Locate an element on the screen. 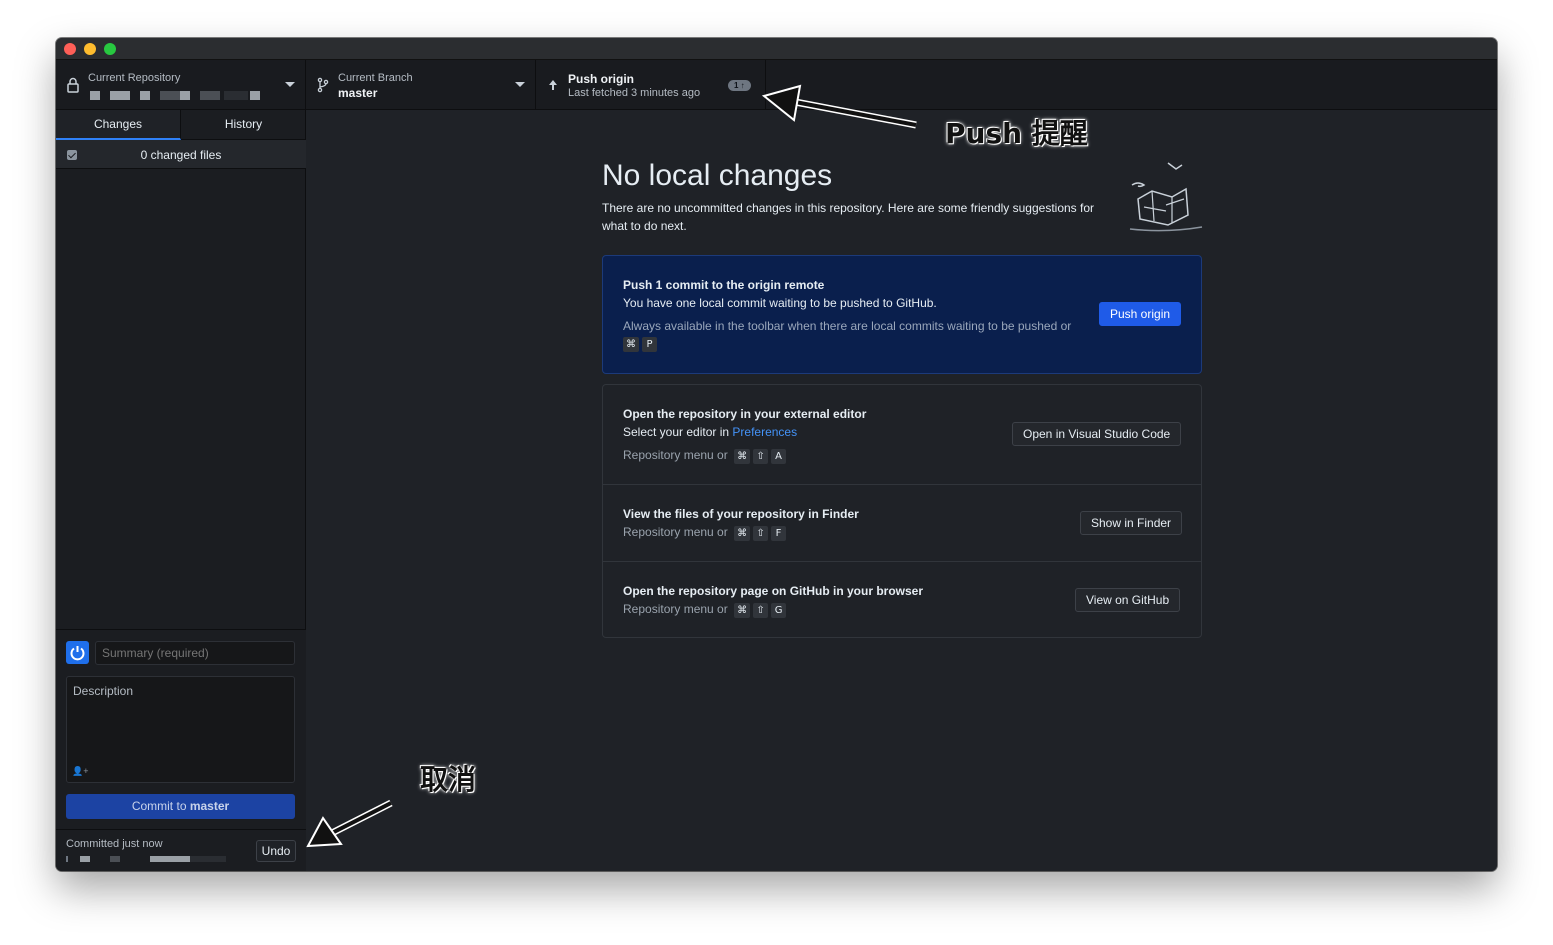  commit-button-branch: master is located at coordinates (209, 806).